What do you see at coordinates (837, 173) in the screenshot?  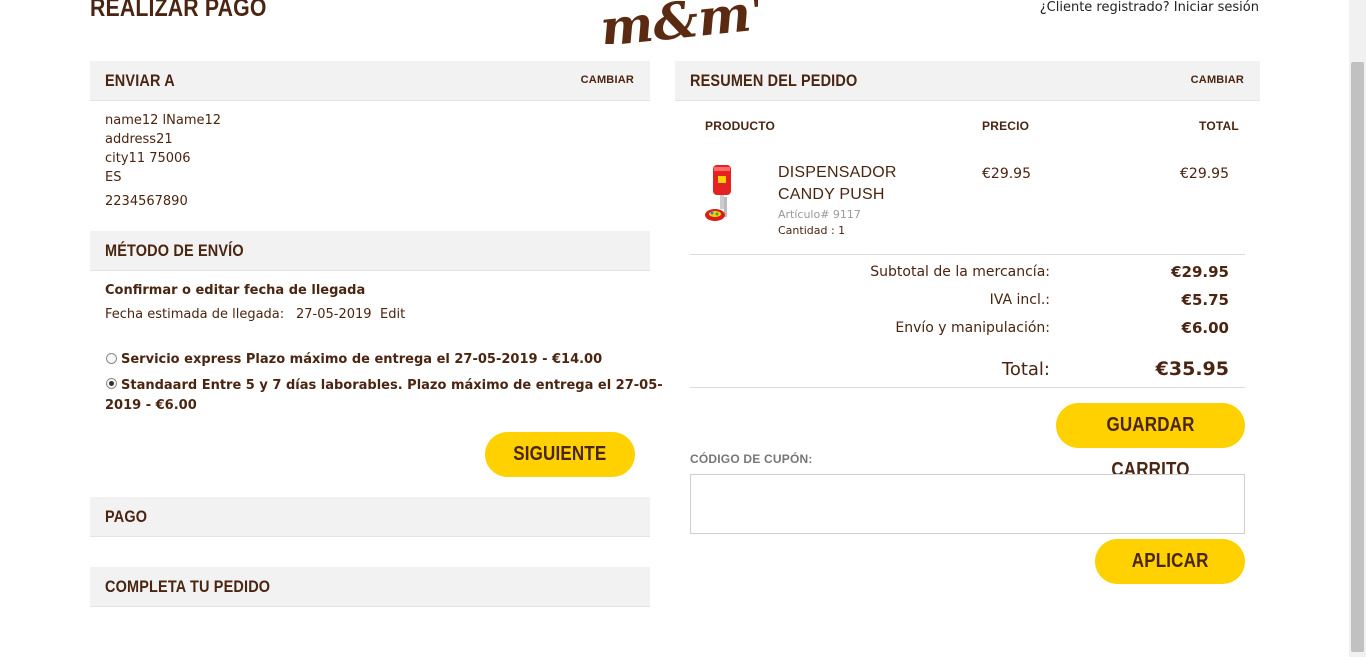 I see `product-name-line1: DISPENSADOR` at bounding box center [837, 173].